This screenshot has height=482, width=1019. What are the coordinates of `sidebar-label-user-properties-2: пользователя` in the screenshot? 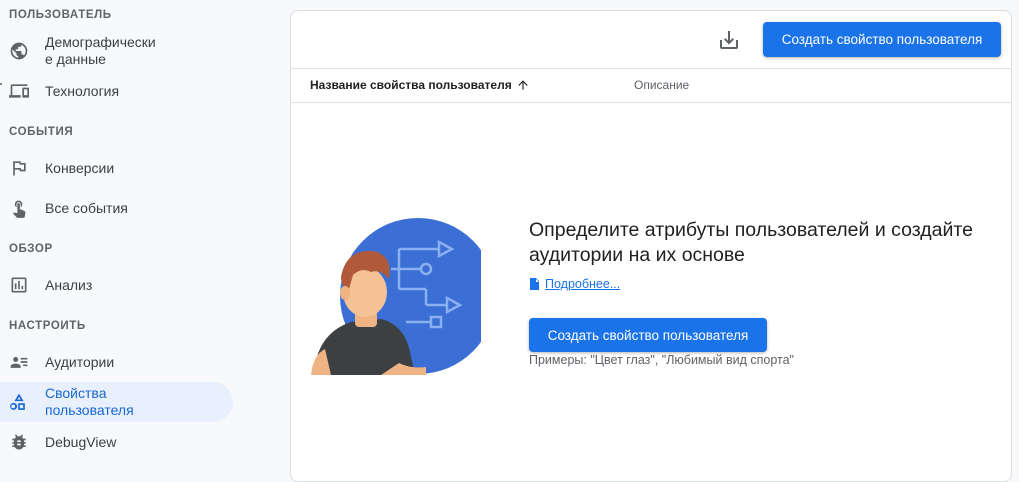 It's located at (89, 410).